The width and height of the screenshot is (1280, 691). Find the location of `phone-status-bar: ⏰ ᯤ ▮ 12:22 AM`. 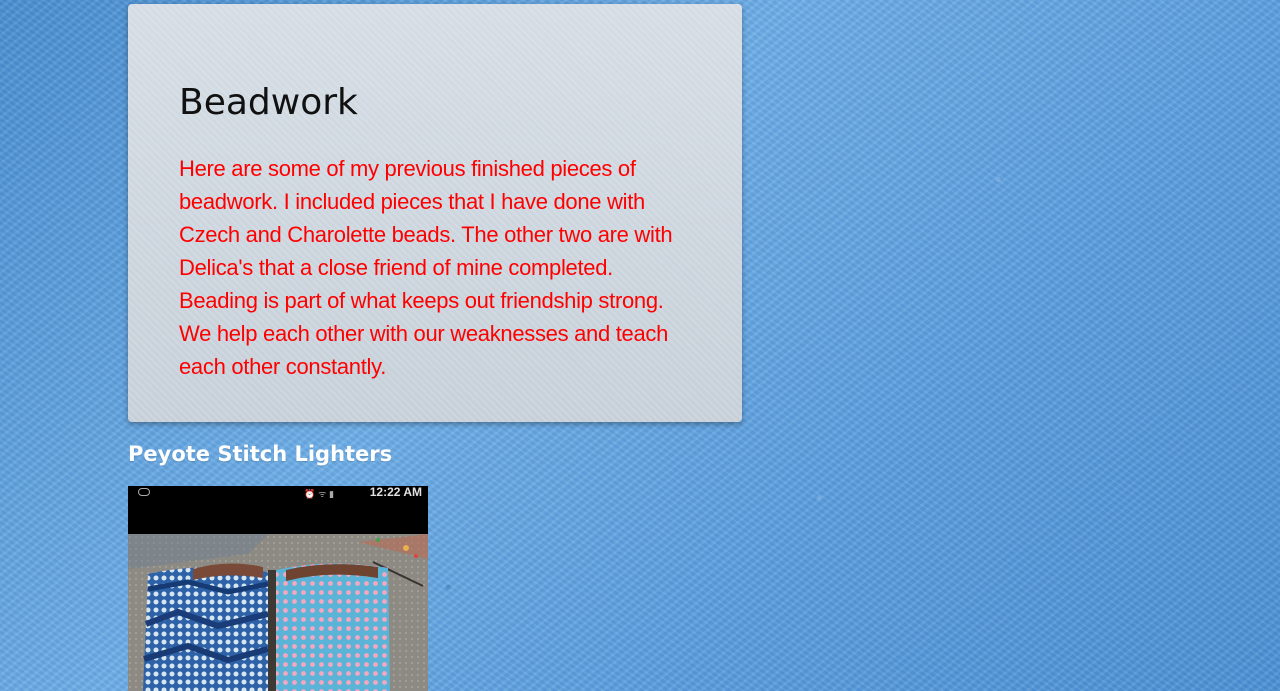

phone-status-bar: ⏰ ᯤ ▮ 12:22 AM is located at coordinates (278, 510).